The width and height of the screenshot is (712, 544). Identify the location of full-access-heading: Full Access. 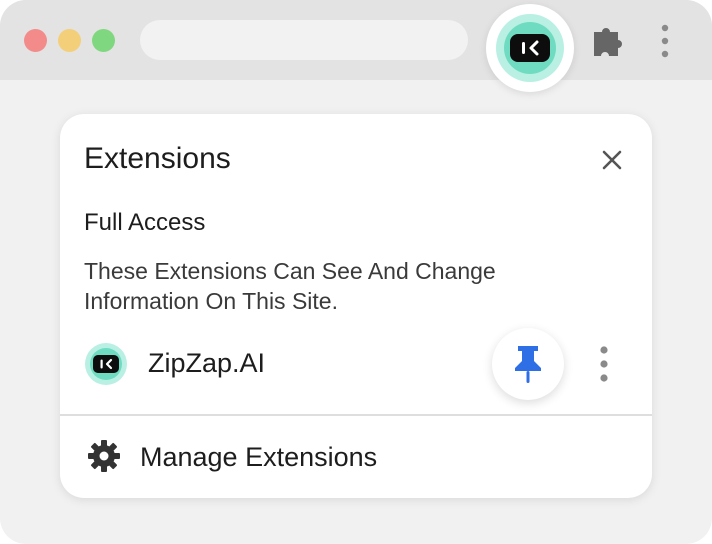
(145, 222).